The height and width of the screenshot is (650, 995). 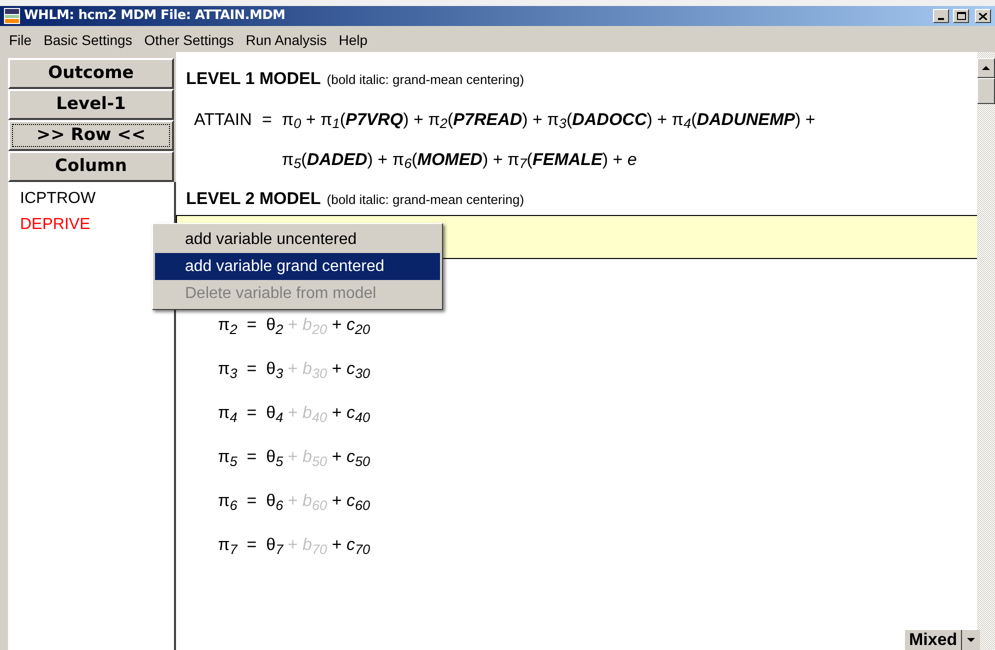 I want to click on close-icon, so click(x=983, y=16).